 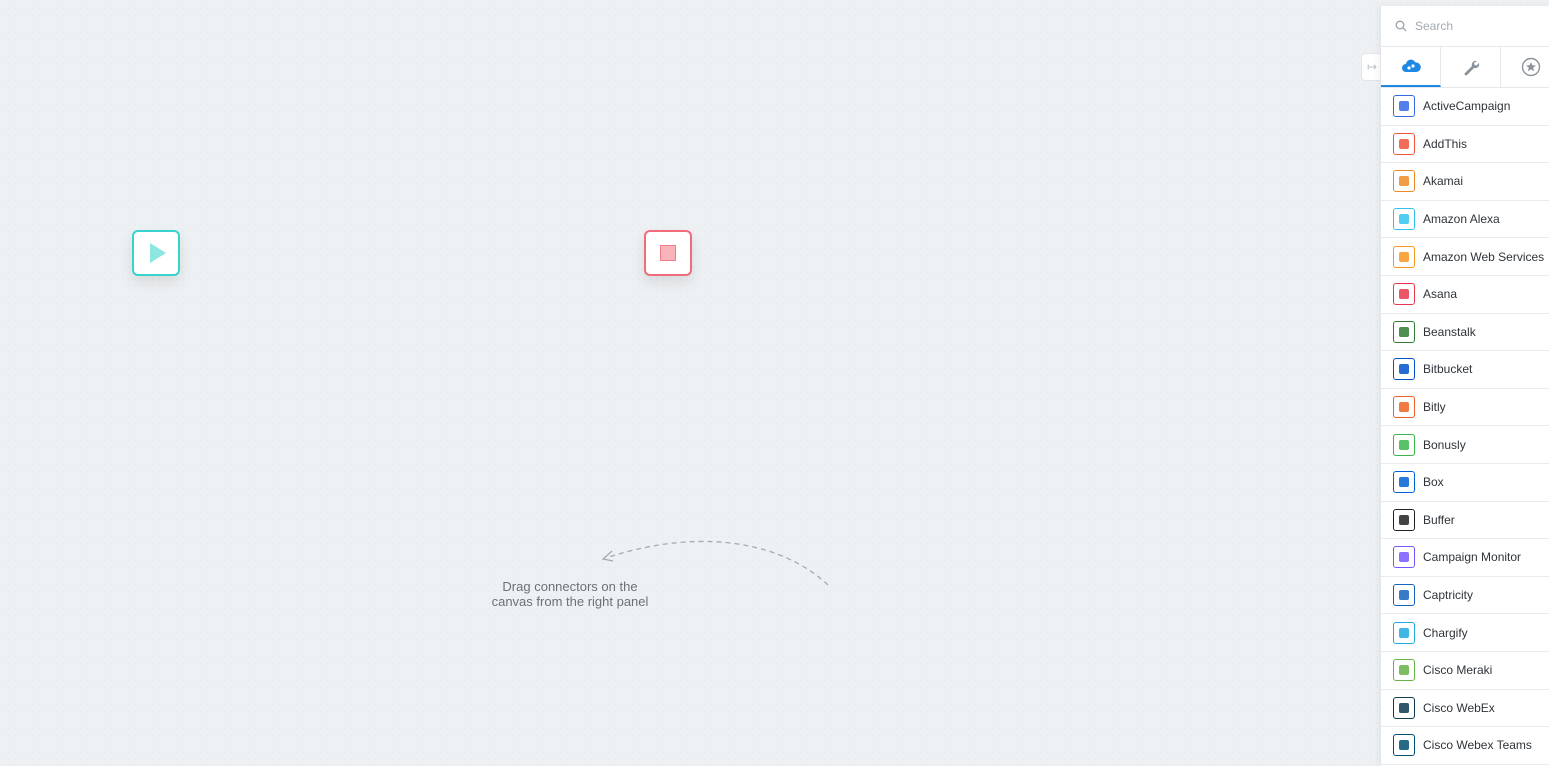 I want to click on cloud-connectors-icon, so click(x=1411, y=65).